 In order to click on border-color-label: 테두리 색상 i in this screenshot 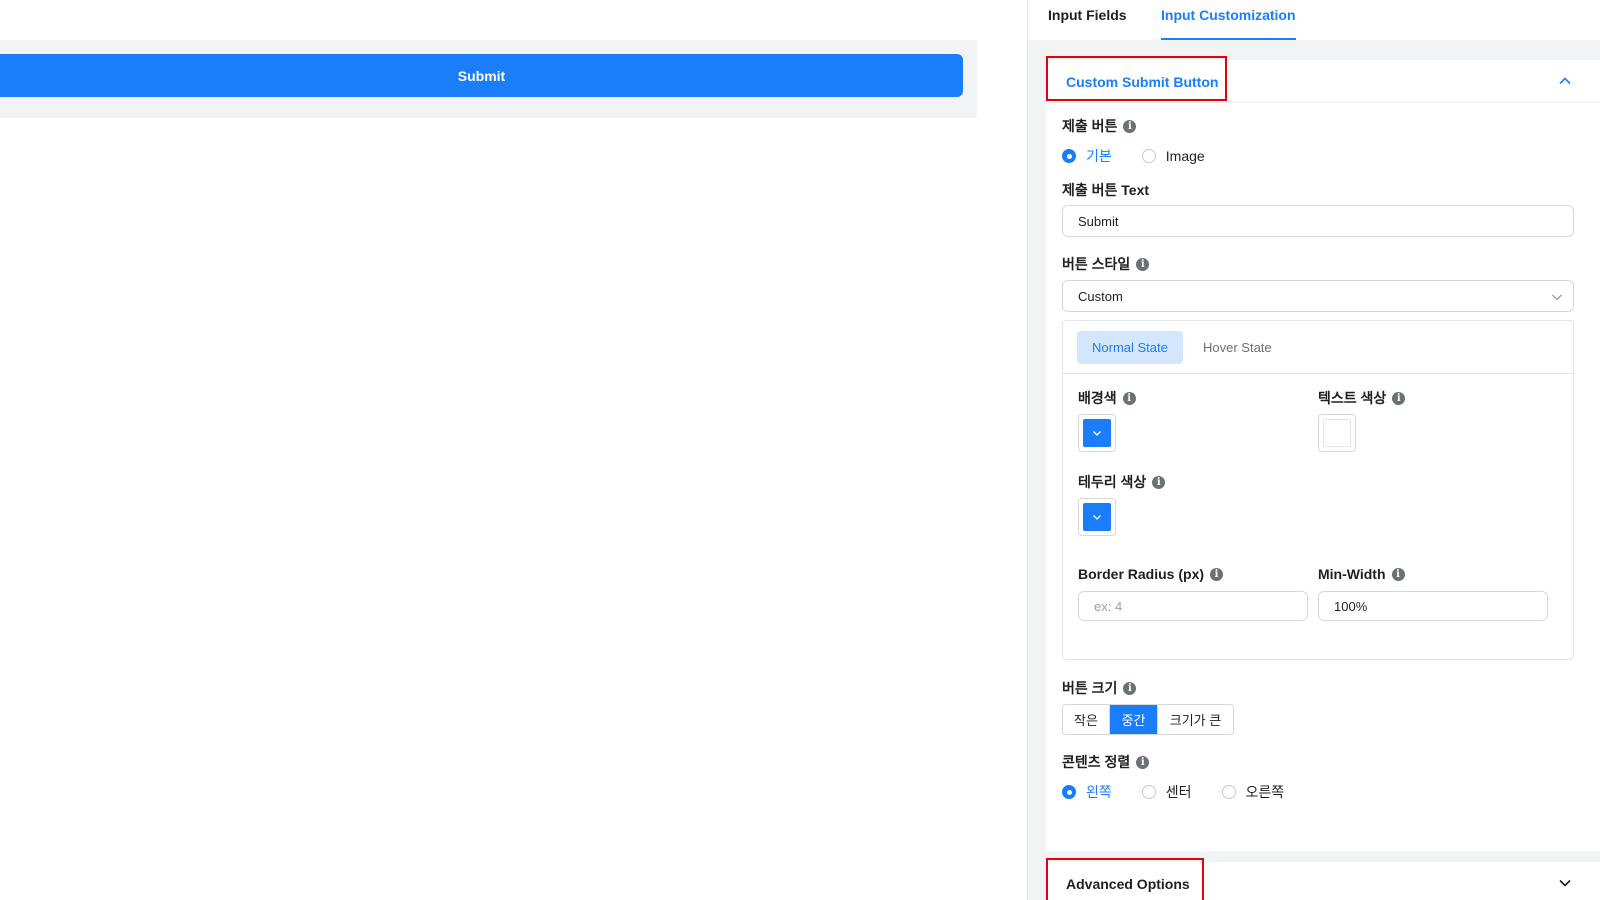, I will do `click(1122, 482)`.